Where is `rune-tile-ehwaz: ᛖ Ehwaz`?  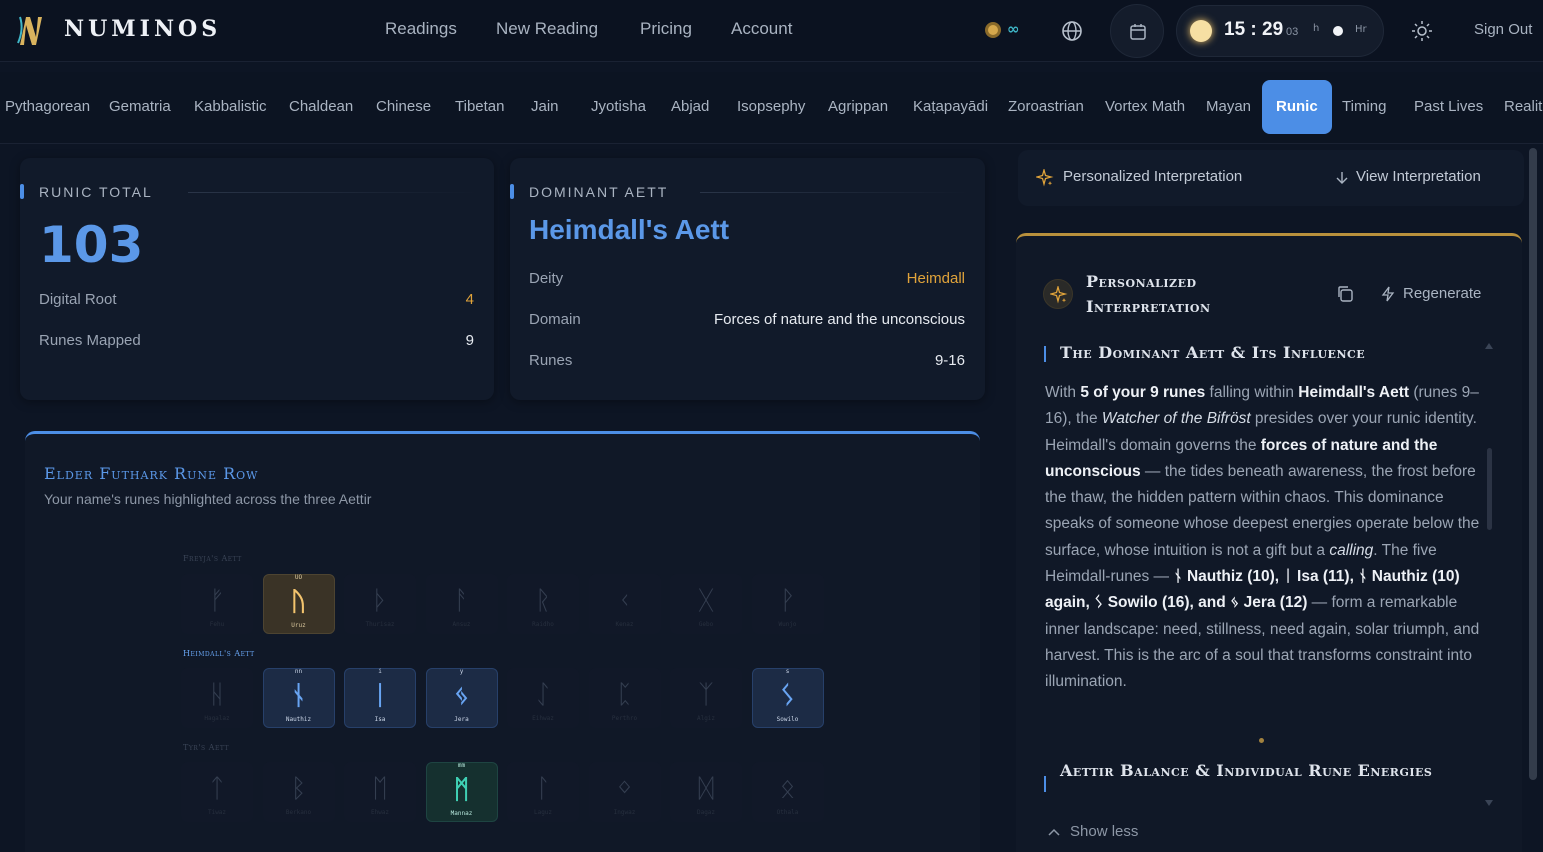 rune-tile-ehwaz: ᛖ Ehwaz is located at coordinates (380, 792).